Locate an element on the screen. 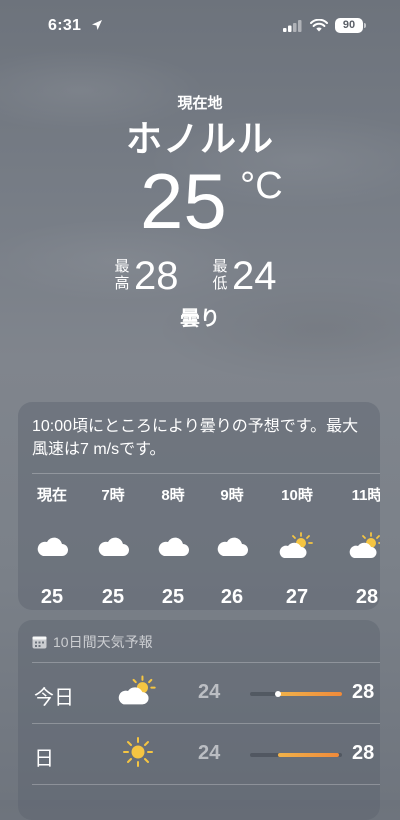  status-time: 6:31 is located at coordinates (65, 25).